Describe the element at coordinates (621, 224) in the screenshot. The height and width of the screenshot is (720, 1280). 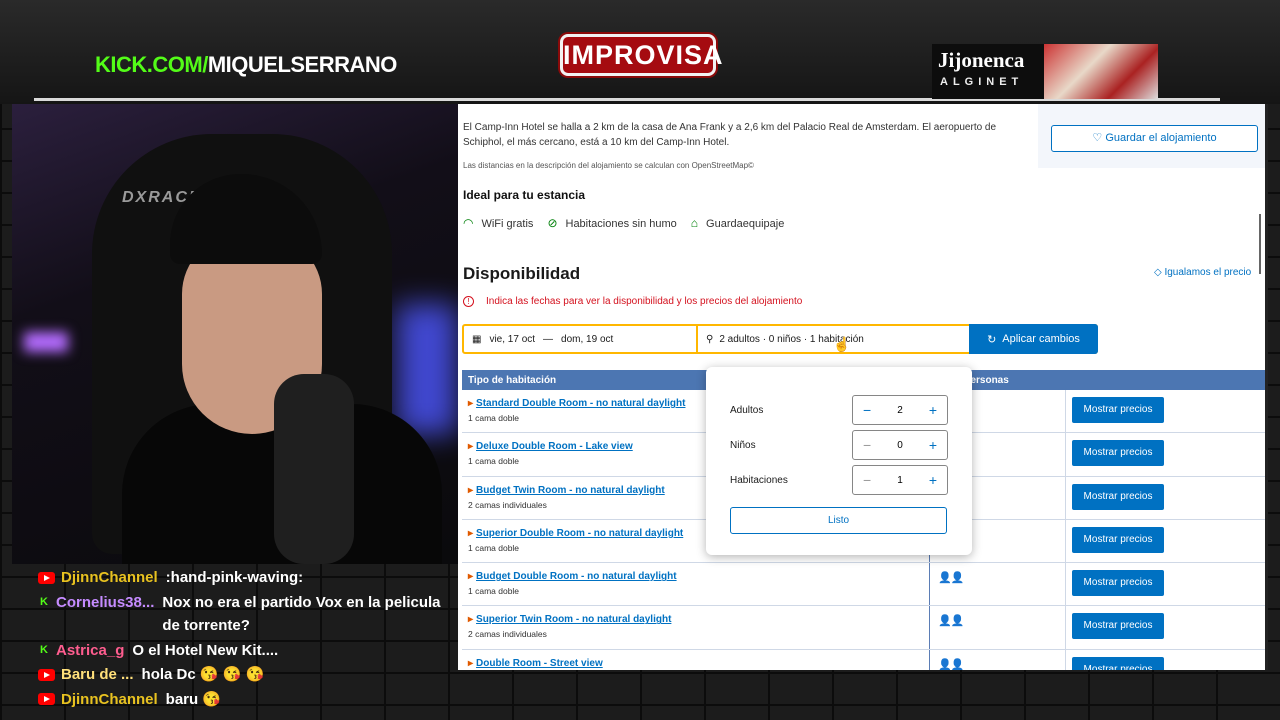
I see `facility-label: Habitaciones sin humo` at that location.